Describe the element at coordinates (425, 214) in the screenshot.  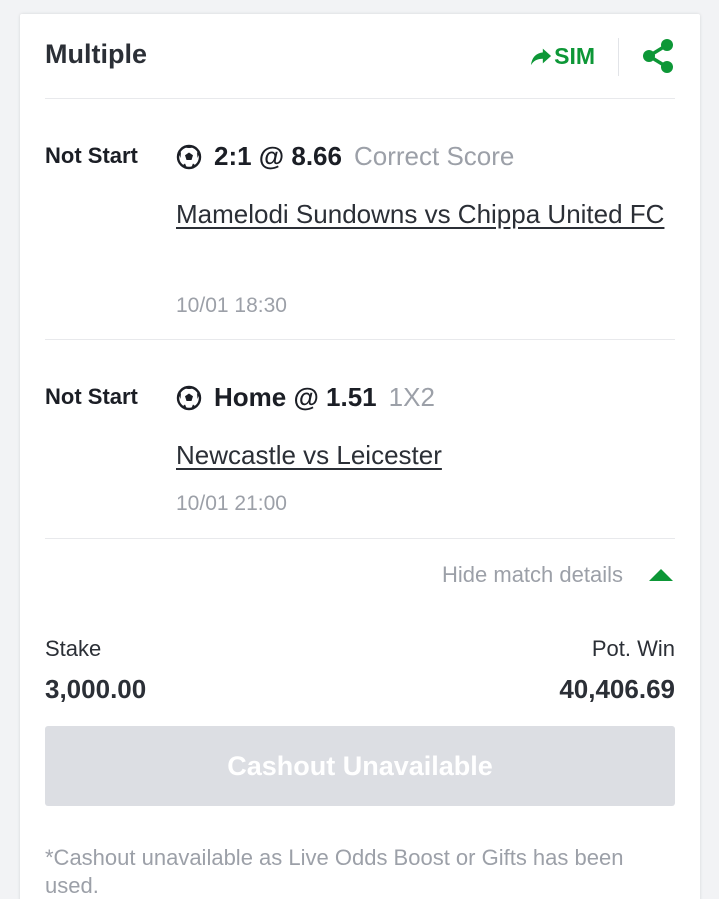
I see `match-link: Mamelodi Sundowns vs Chippa United FC` at that location.